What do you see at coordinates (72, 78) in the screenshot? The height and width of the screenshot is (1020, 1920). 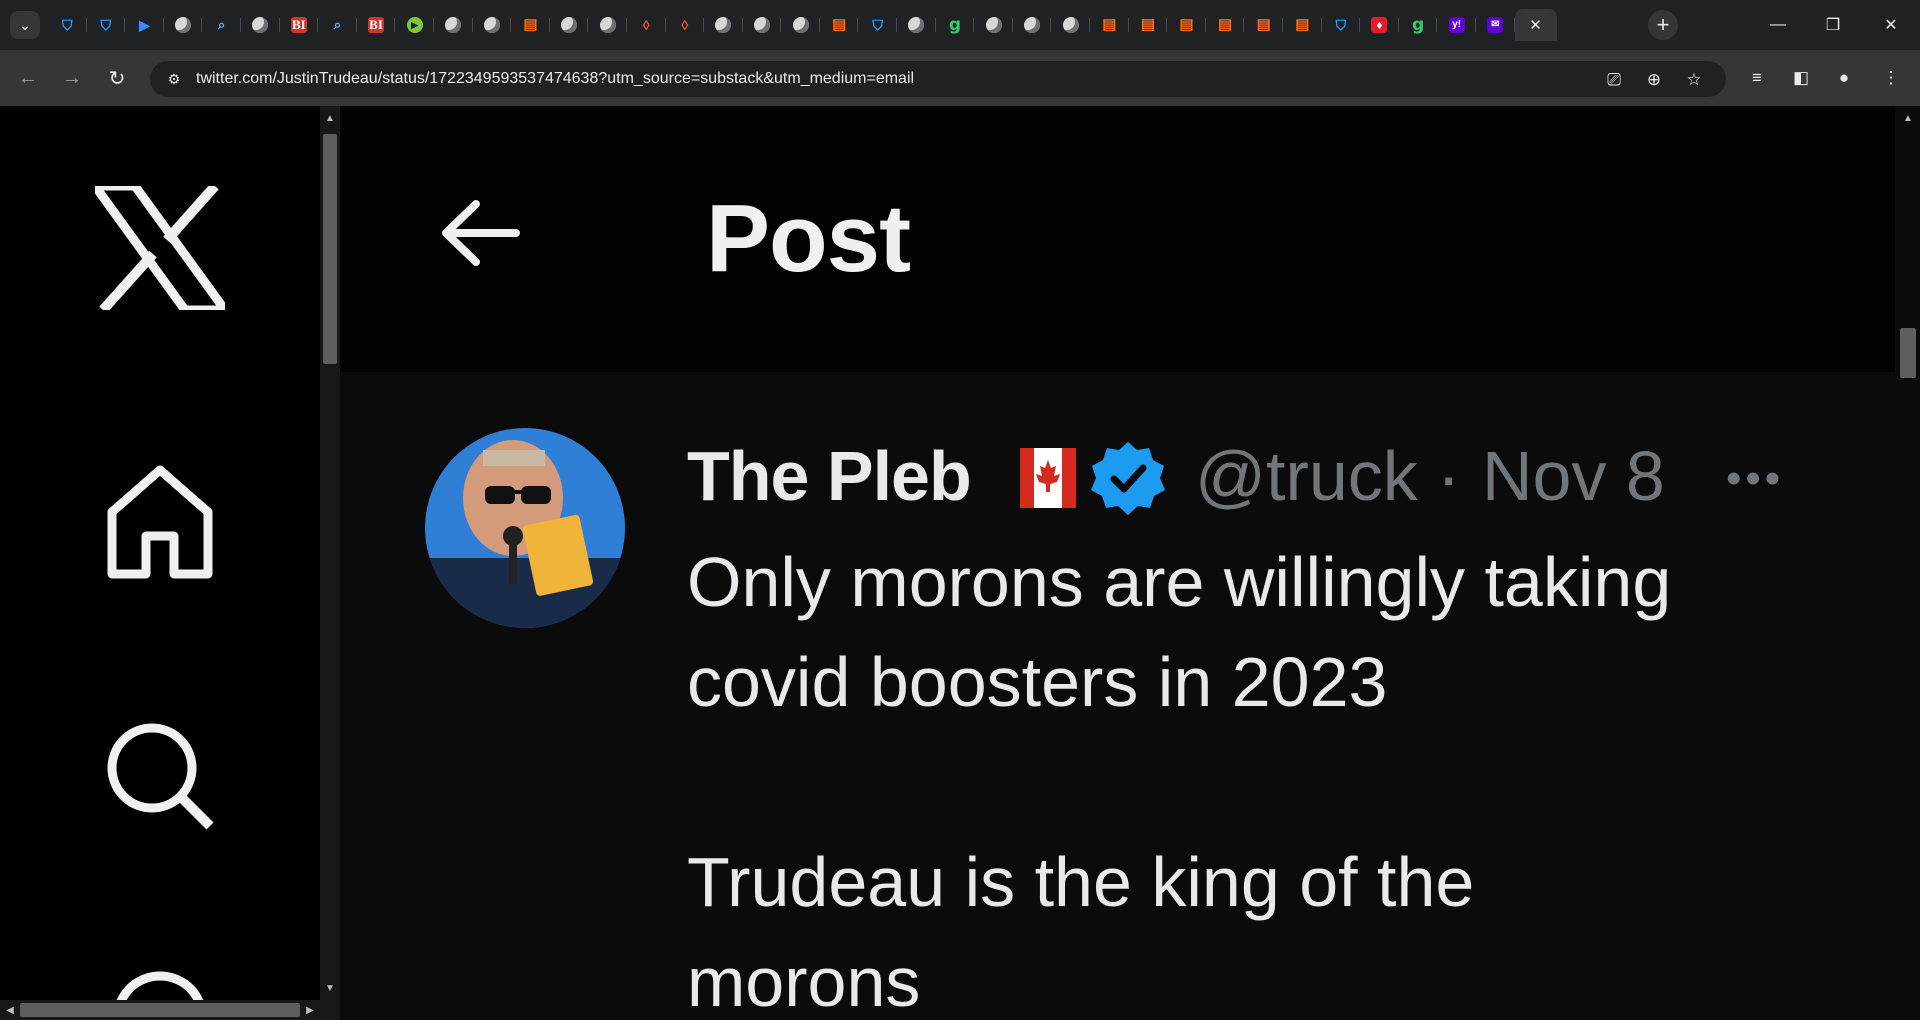 I see `forward-button: →` at bounding box center [72, 78].